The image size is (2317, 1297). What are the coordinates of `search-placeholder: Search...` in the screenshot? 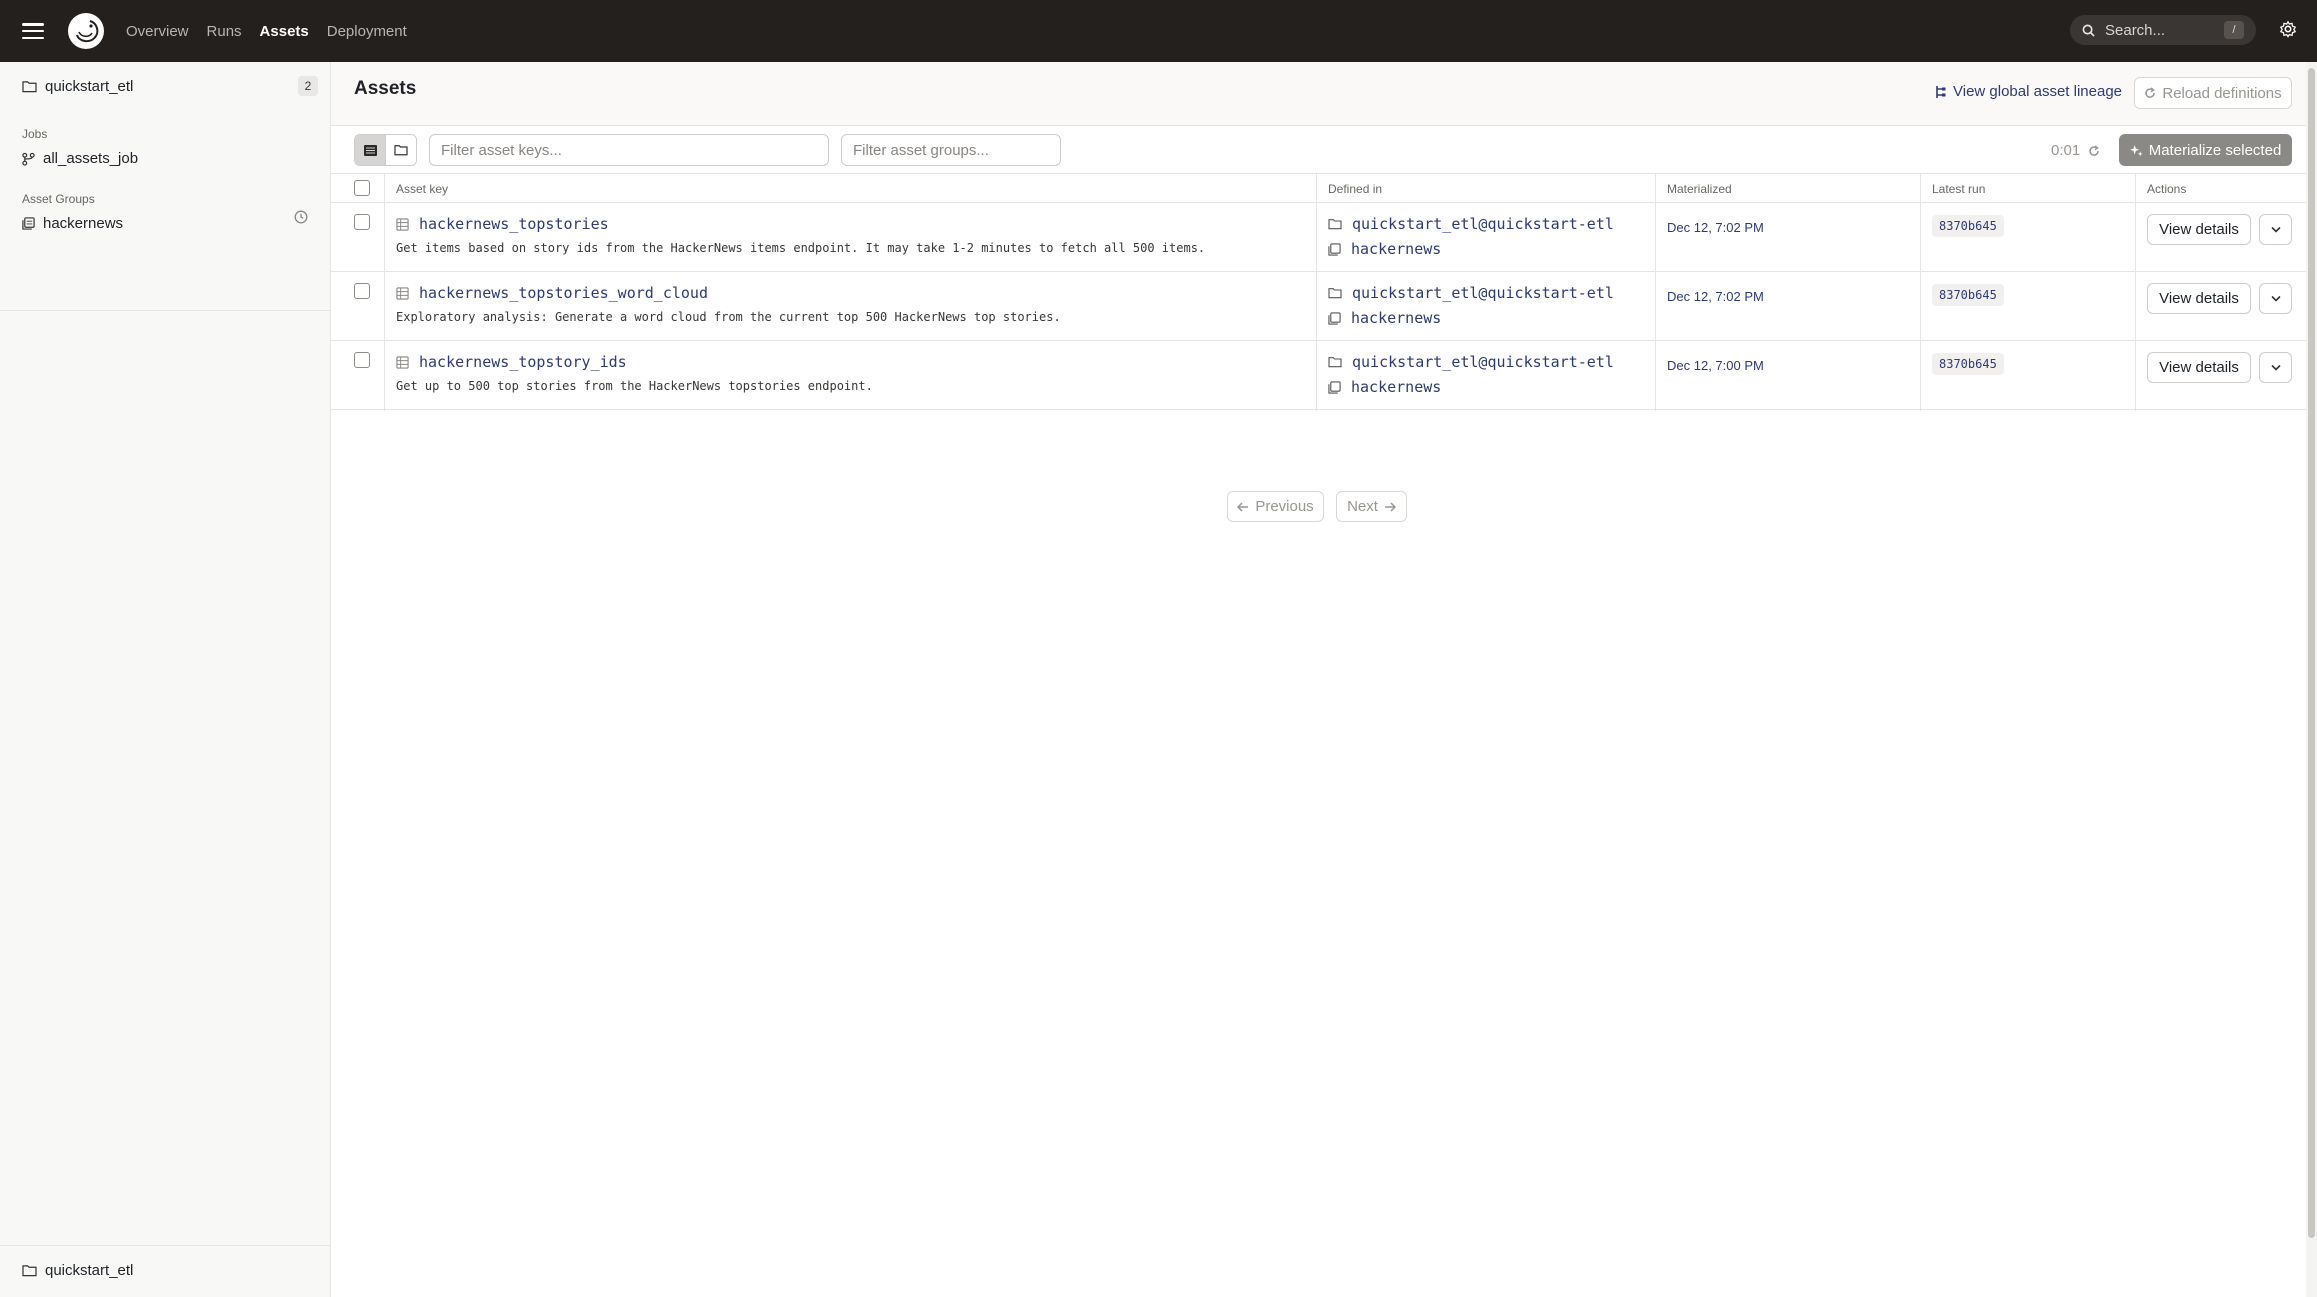 It's located at (2135, 30).